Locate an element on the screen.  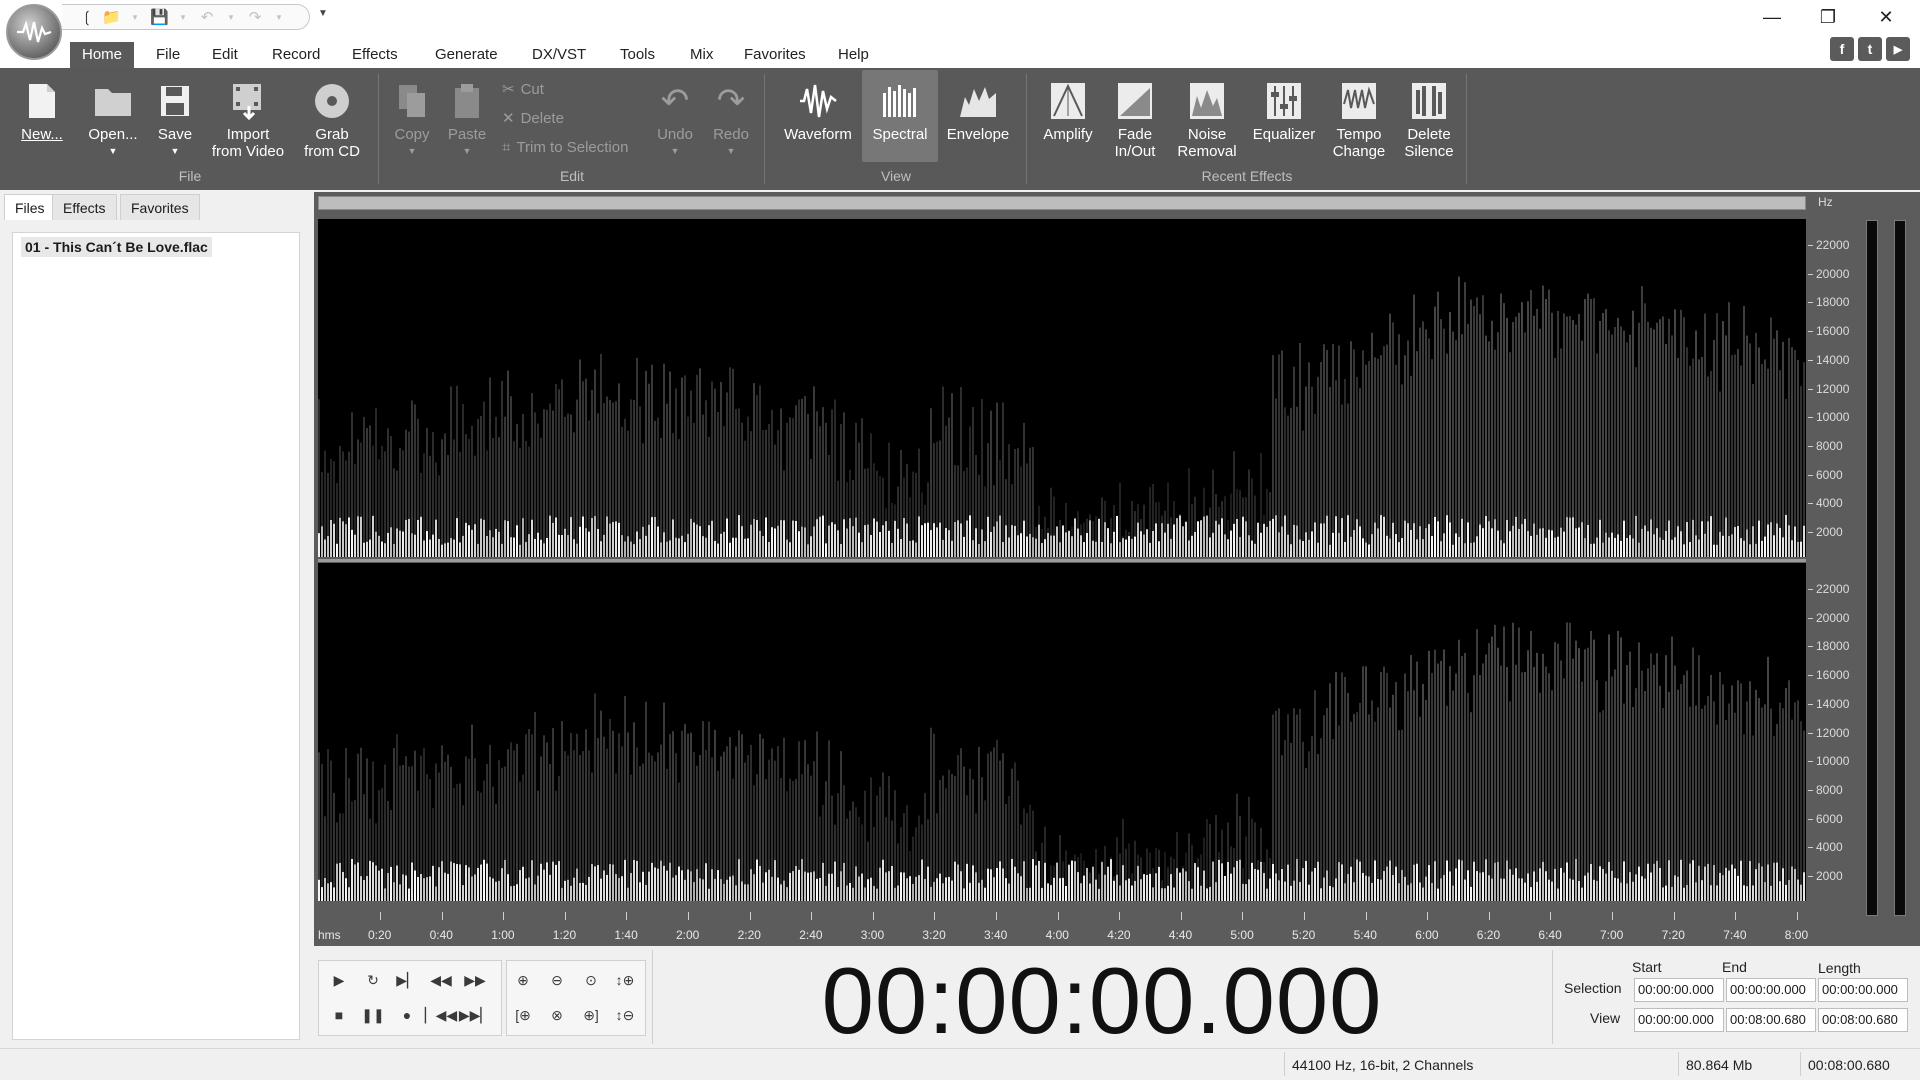
youtube-icon: ▶ is located at coordinates (1898, 49).